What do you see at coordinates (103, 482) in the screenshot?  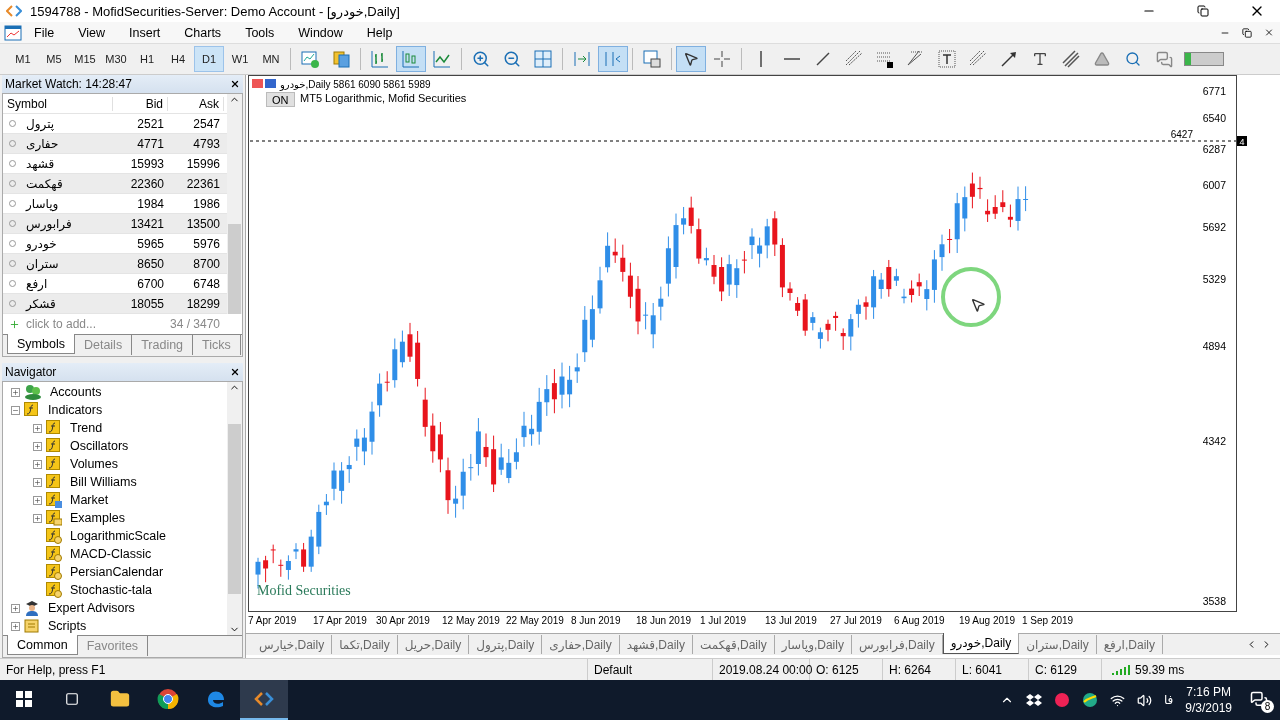 I see `navigator-item: Bill Williams` at bounding box center [103, 482].